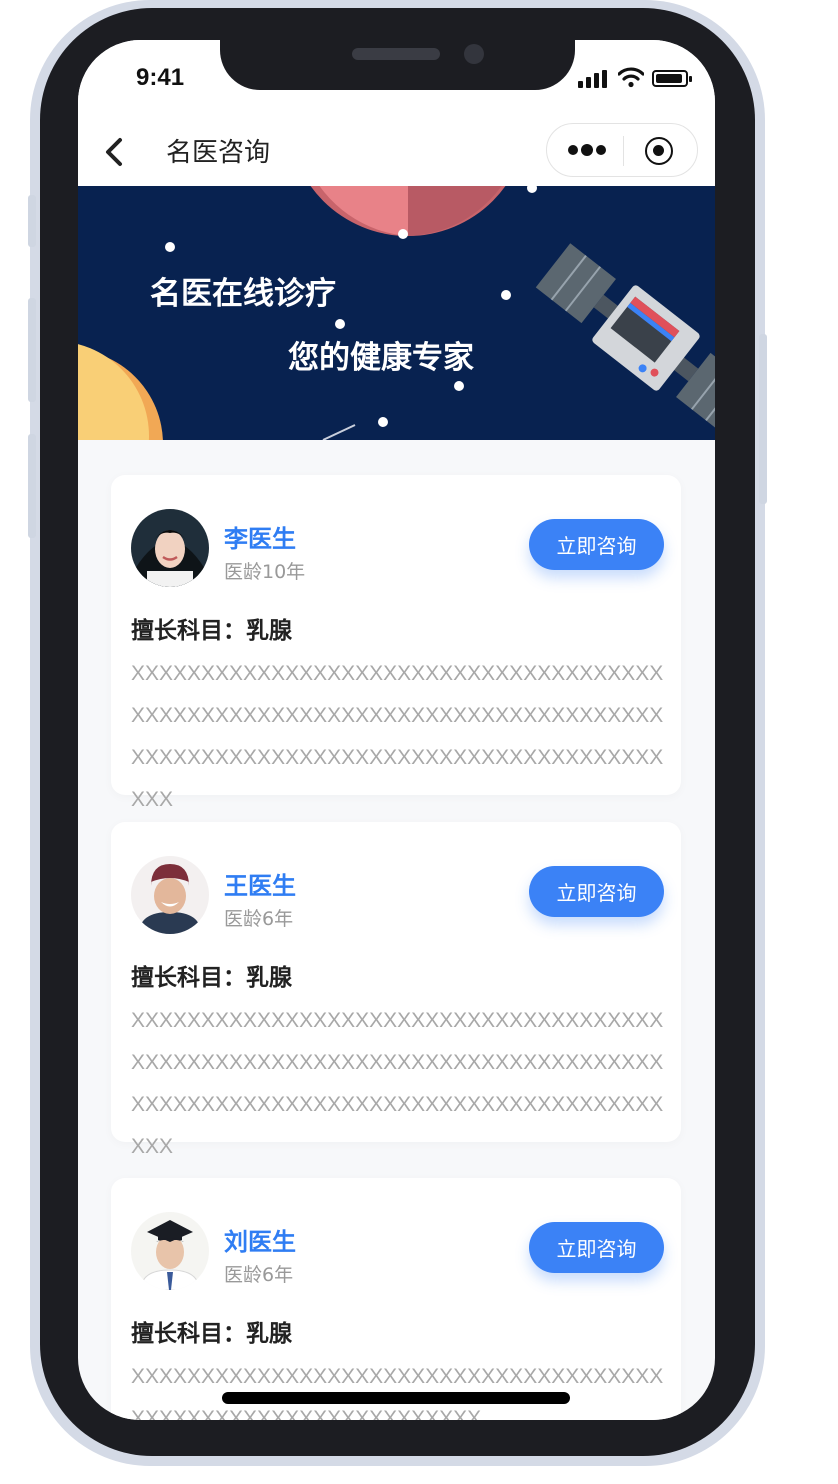 The height and width of the screenshot is (1484, 838). Describe the element at coordinates (381, 358) in the screenshot. I see `banner-subtitle: 您的健康专家` at that location.